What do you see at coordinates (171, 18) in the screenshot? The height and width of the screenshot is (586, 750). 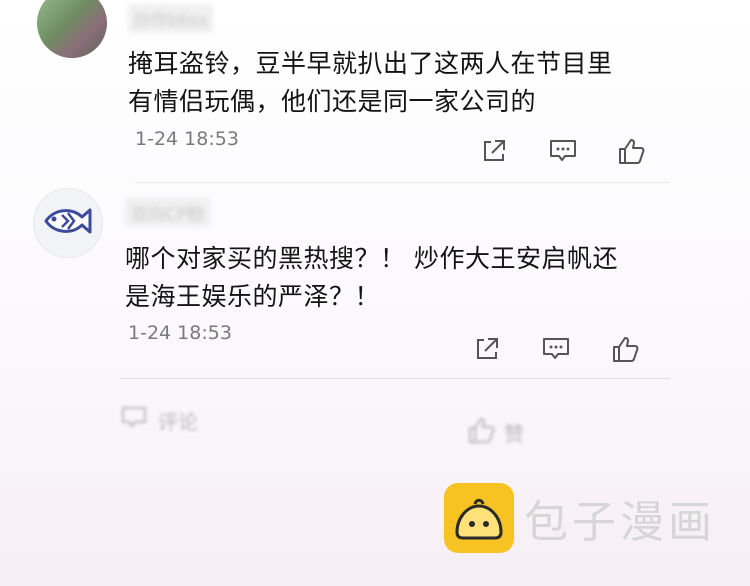 I see `comment-username: 炒作bbss` at bounding box center [171, 18].